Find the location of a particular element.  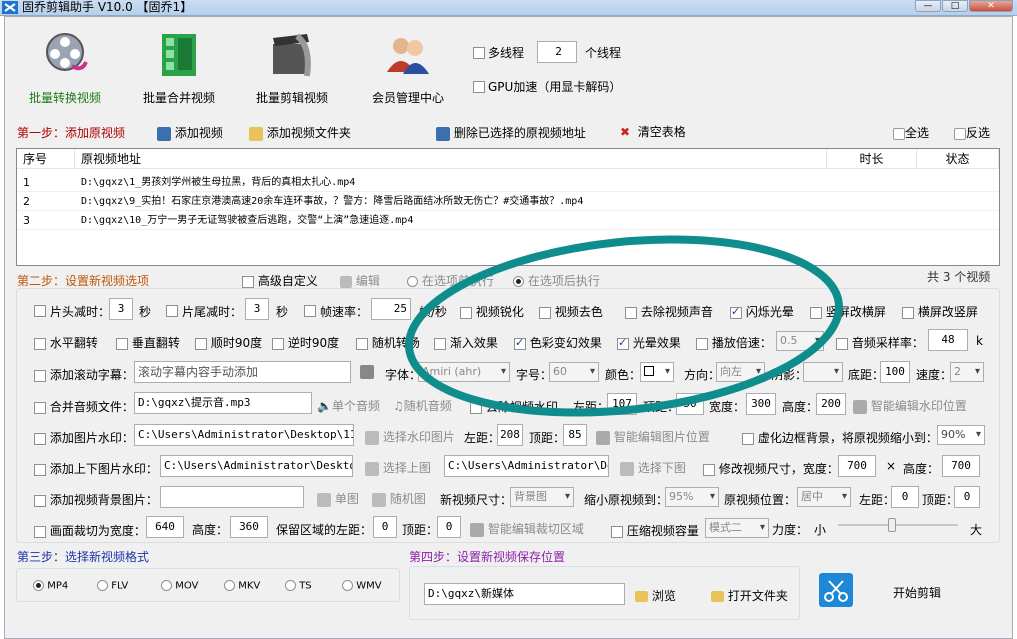

format-radio-mov: MOV is located at coordinates (179, 586).